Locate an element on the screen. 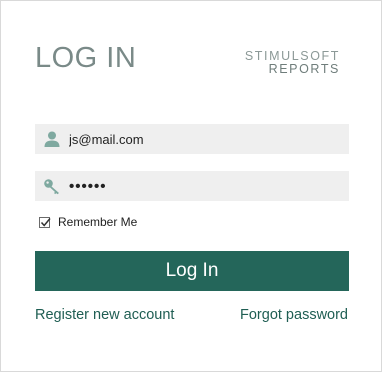 The width and height of the screenshot is (382, 372). checkmark-icon is located at coordinates (45, 222).